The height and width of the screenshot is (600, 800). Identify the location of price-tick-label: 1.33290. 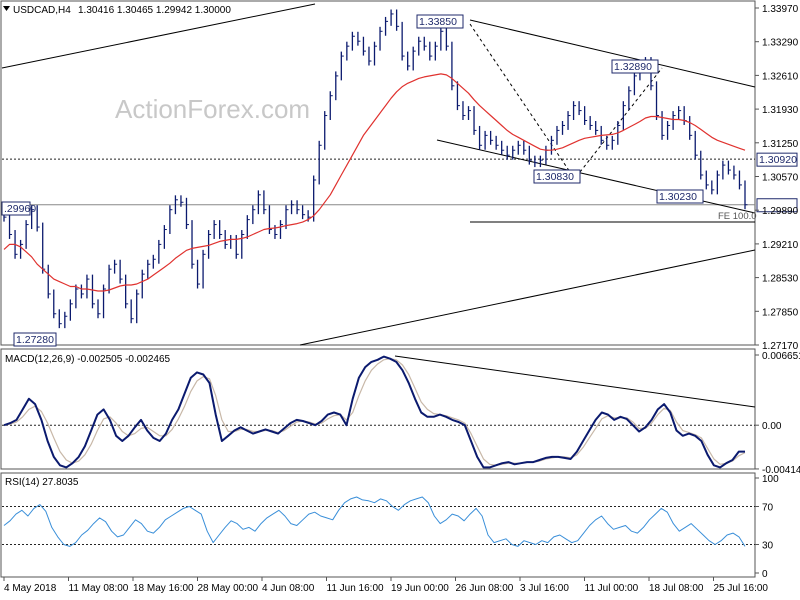
(780, 43).